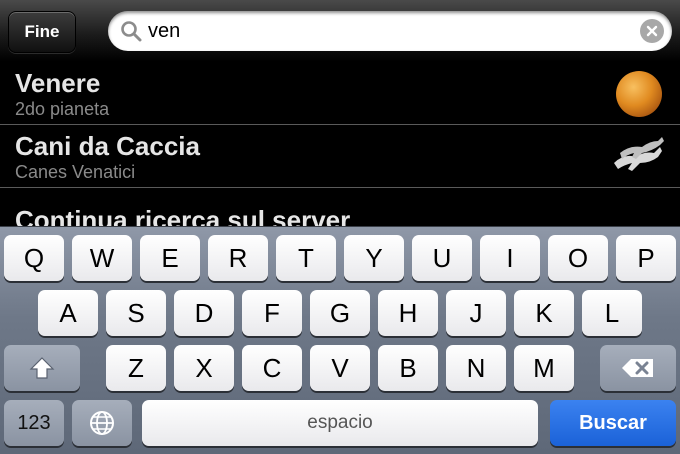  I want to click on list-item: Cani da Caccia Canes Venatici, so click(340, 156).